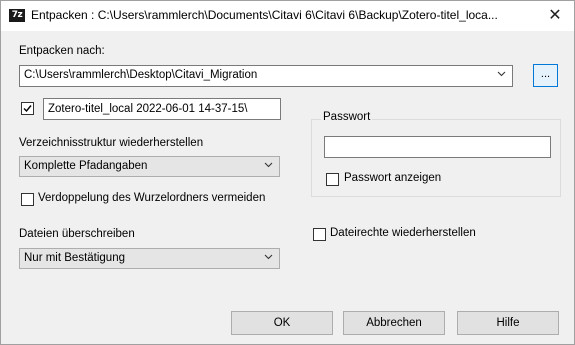 This screenshot has width=575, height=345. I want to click on close-button: ✕, so click(555, 15).